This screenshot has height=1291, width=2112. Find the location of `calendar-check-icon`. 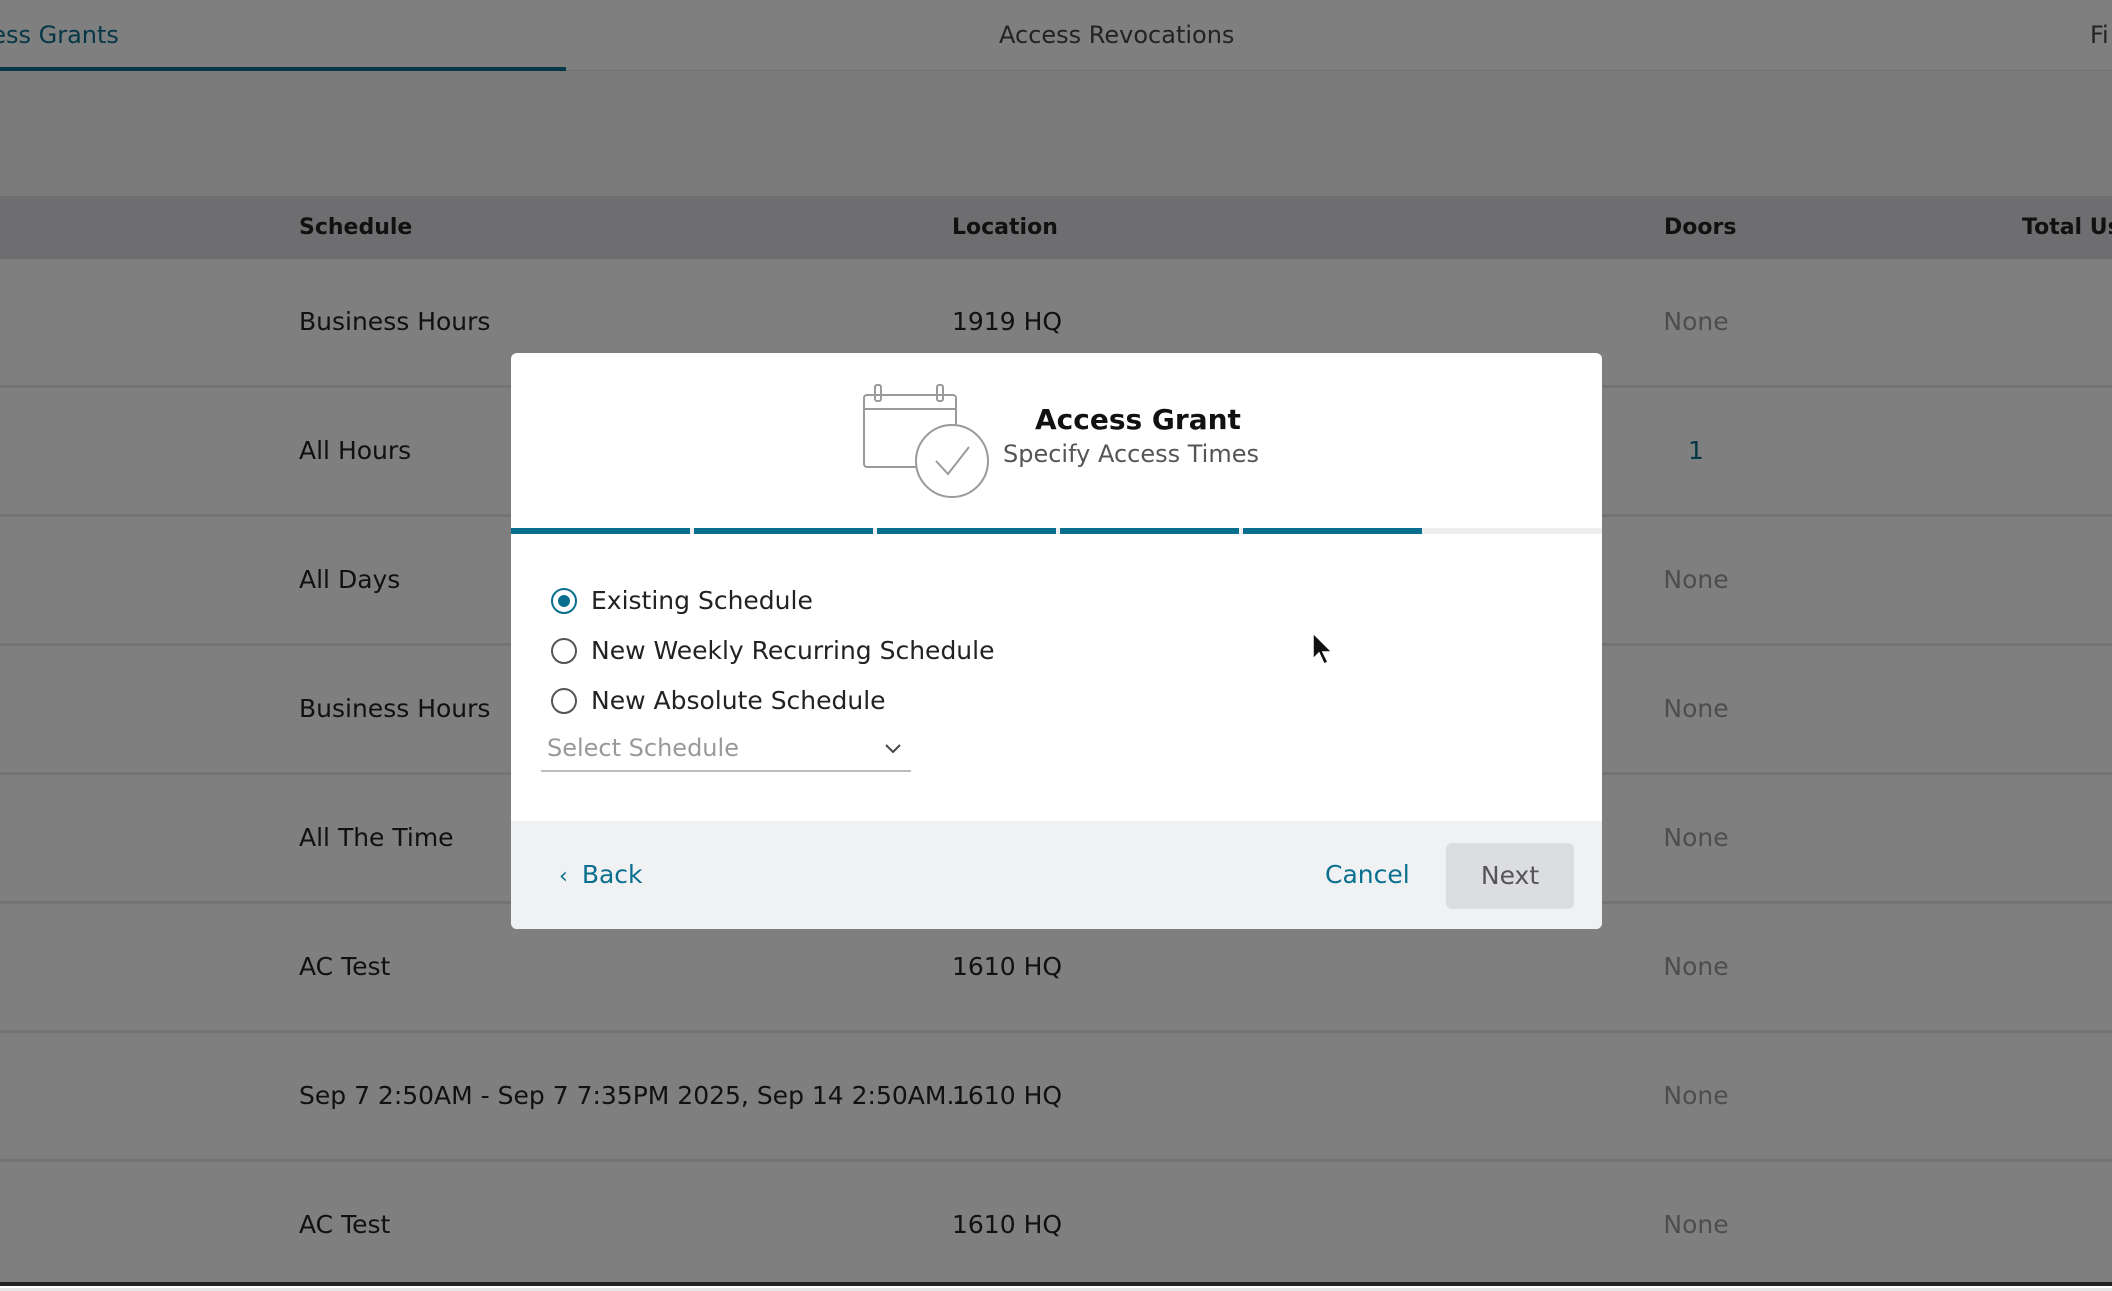

calendar-check-icon is located at coordinates (926, 441).